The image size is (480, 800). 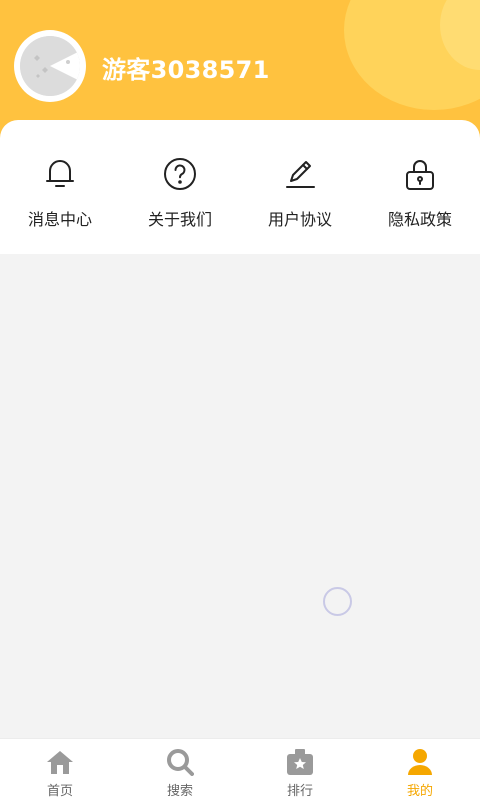 What do you see at coordinates (300, 174) in the screenshot?
I see `pencil-icon` at bounding box center [300, 174].